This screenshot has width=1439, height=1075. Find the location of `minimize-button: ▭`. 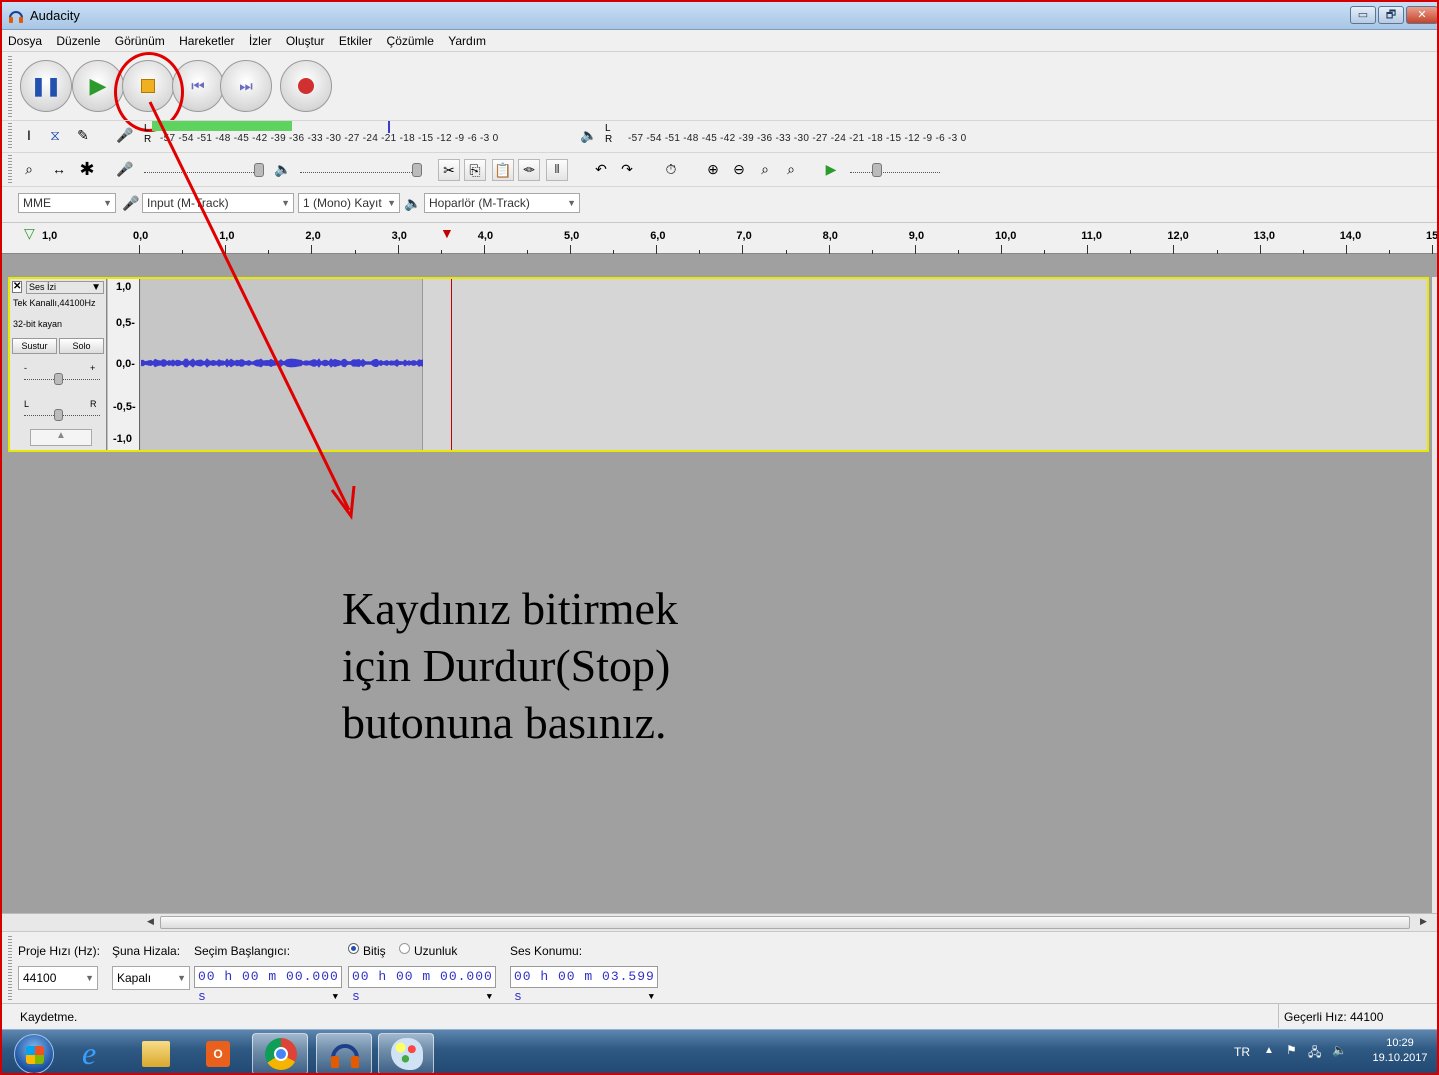

minimize-button: ▭ is located at coordinates (1363, 15).